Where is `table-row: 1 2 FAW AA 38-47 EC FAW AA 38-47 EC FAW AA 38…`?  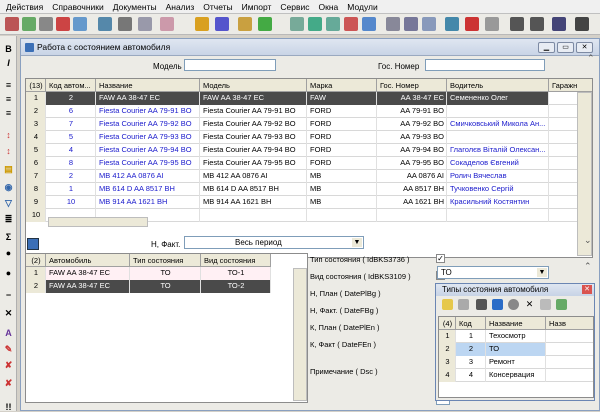
table-row: 1 2 FAW AA 38-47 EC FAW AA 38-47 EC FAW AA 38… is located at coordinates (309, 98).